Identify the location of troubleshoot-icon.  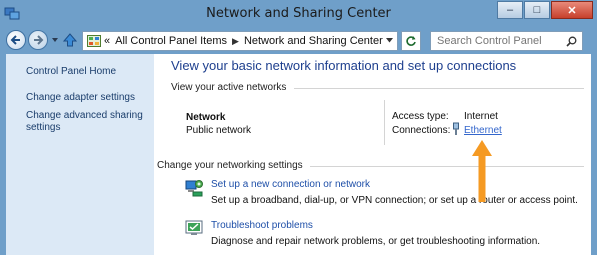
(194, 227).